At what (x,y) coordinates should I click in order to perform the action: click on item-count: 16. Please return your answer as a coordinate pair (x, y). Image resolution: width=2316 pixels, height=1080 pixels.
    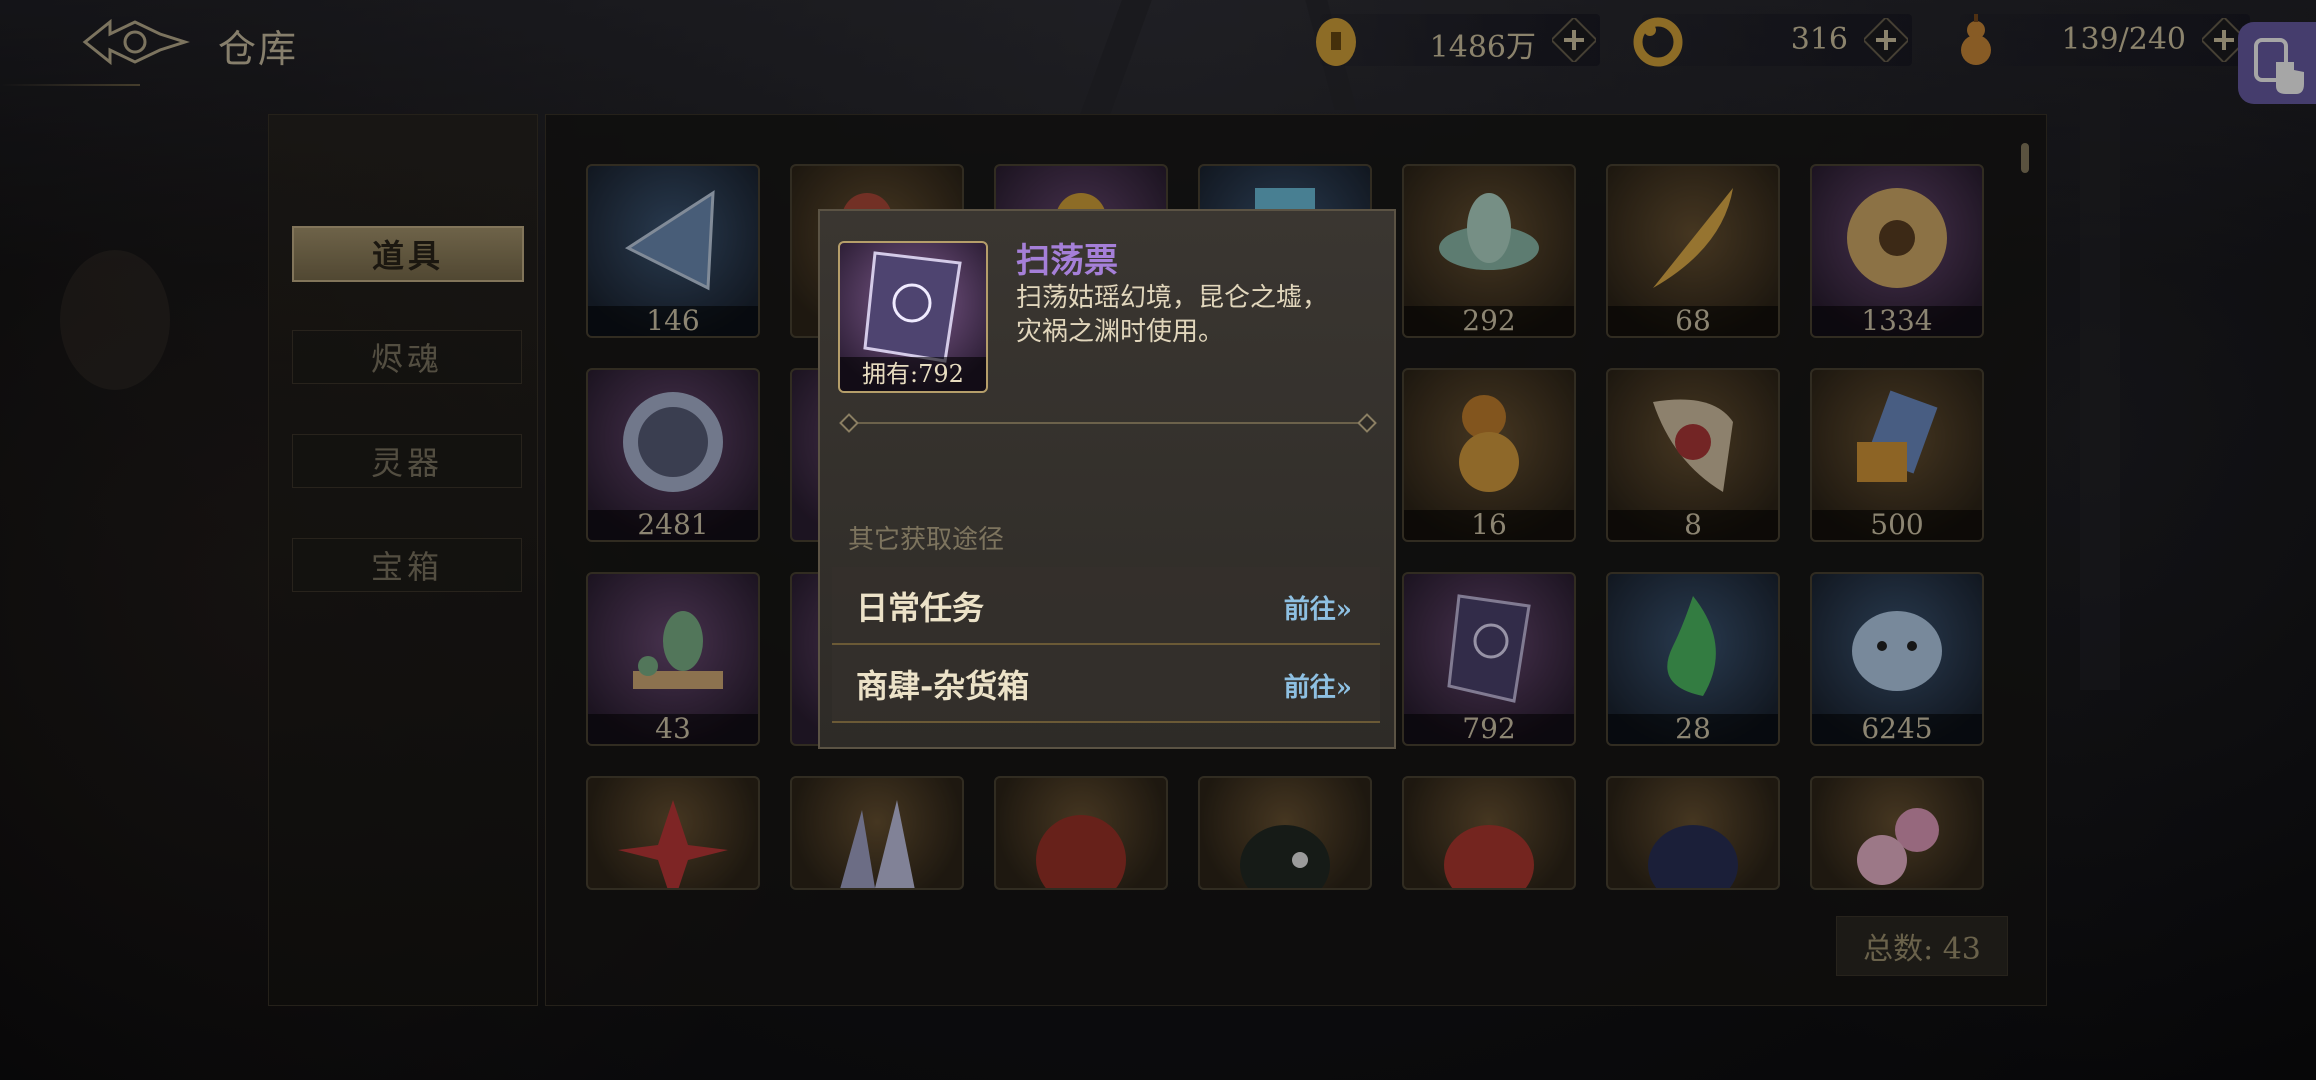
    Looking at the image, I should click on (1489, 525).